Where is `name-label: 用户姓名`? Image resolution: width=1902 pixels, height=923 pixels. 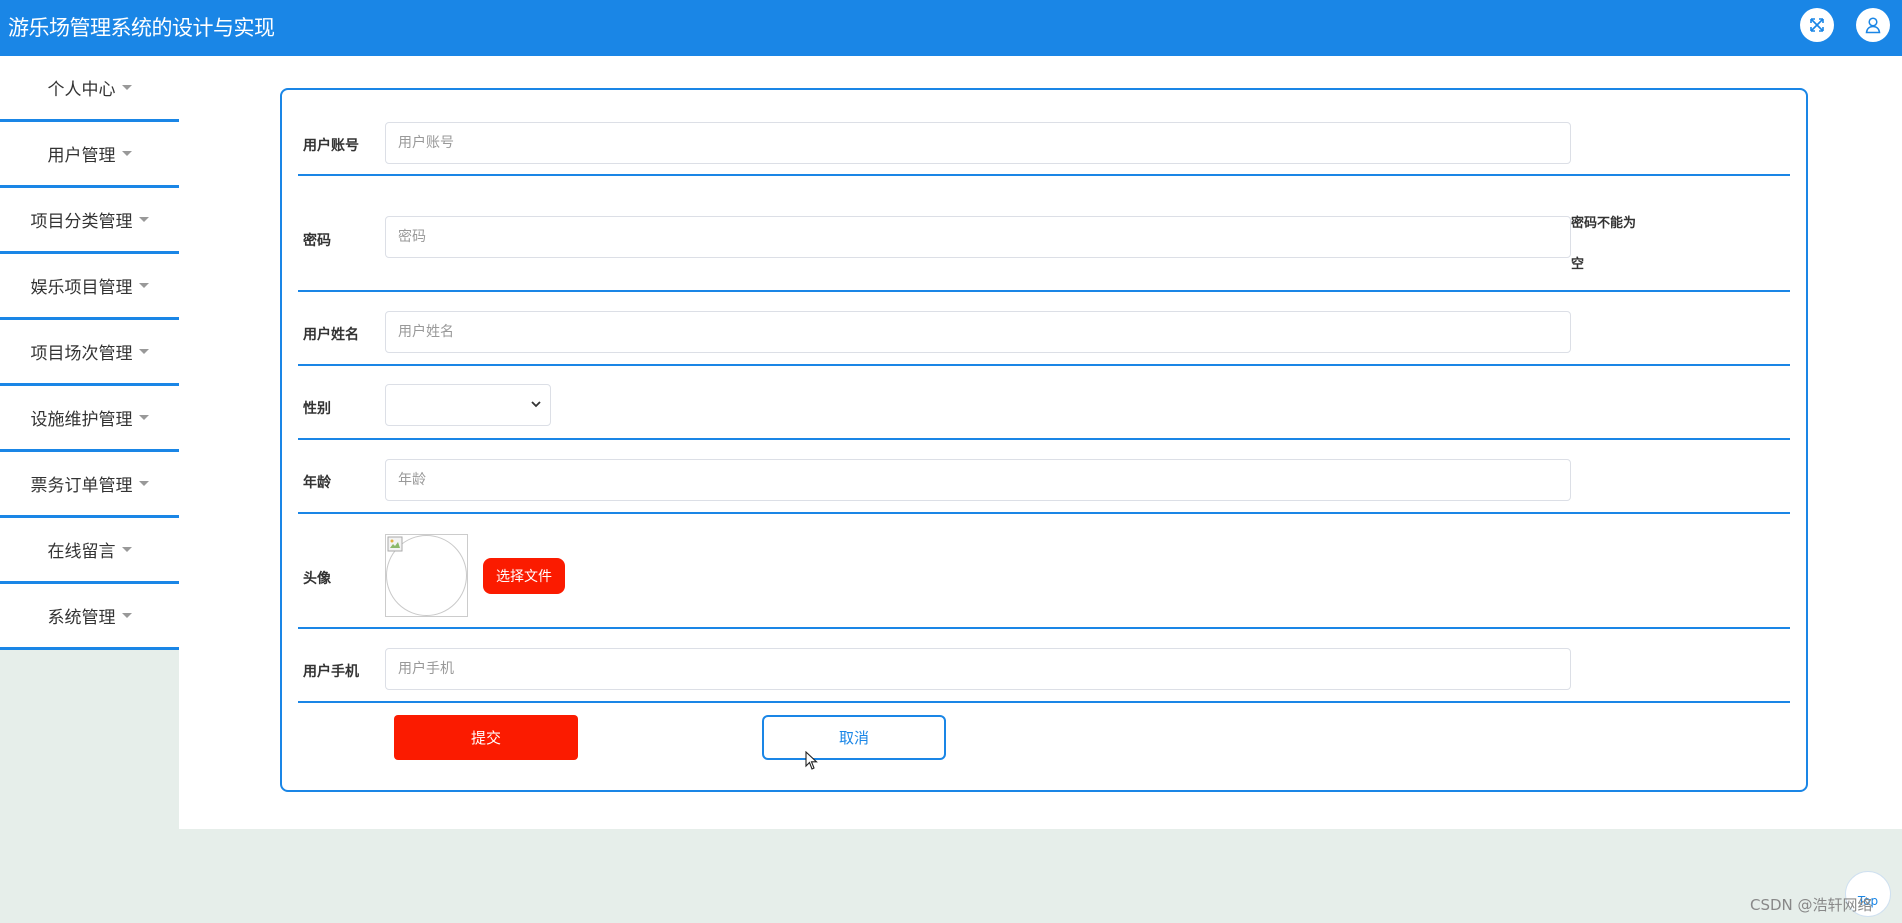
name-label: 用户姓名 is located at coordinates (331, 335).